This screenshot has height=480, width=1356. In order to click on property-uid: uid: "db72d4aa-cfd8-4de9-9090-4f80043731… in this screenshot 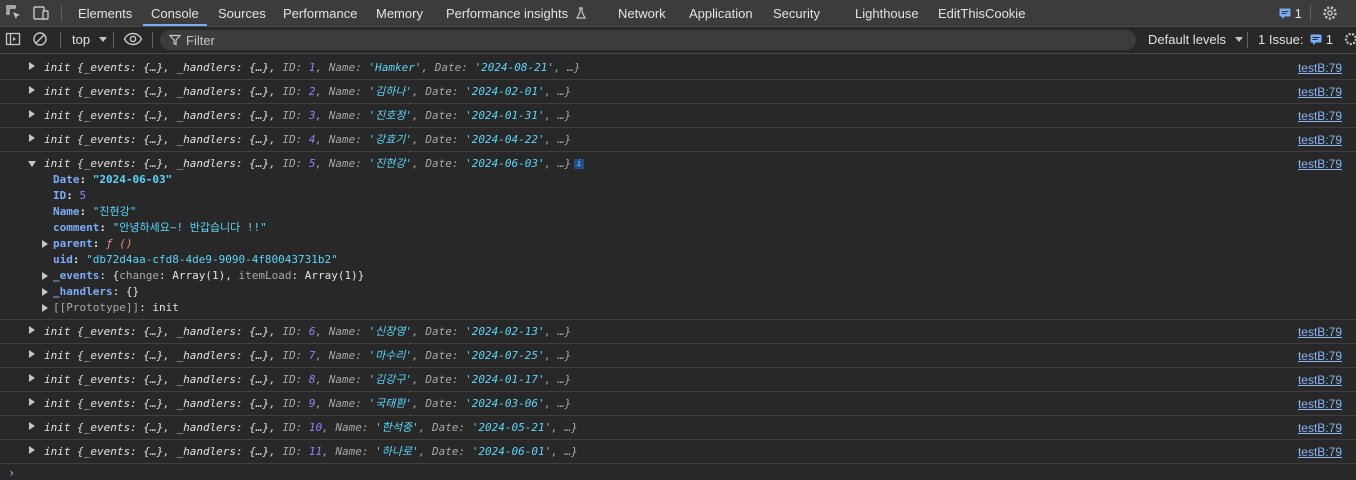, I will do `click(195, 259)`.